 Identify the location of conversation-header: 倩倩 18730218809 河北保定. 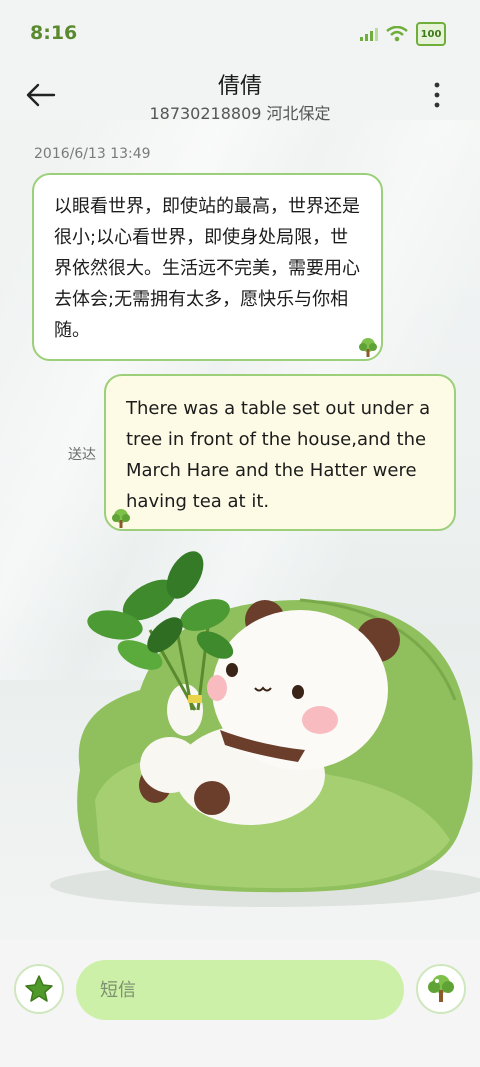
(240, 99).